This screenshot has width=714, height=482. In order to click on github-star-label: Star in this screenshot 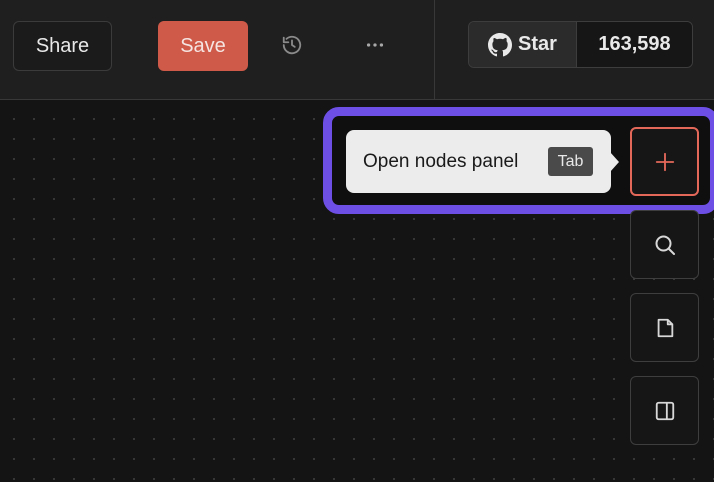, I will do `click(537, 44)`.